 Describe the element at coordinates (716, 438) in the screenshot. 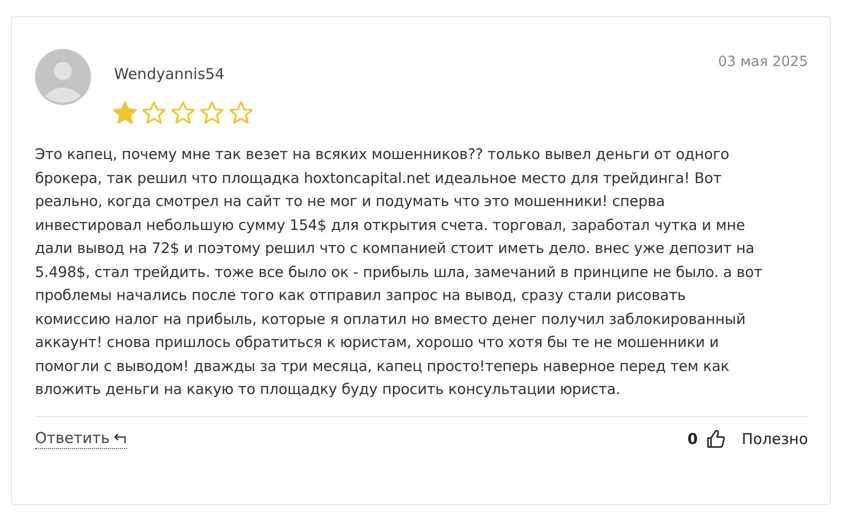

I see `thumbs-up-icon` at that location.